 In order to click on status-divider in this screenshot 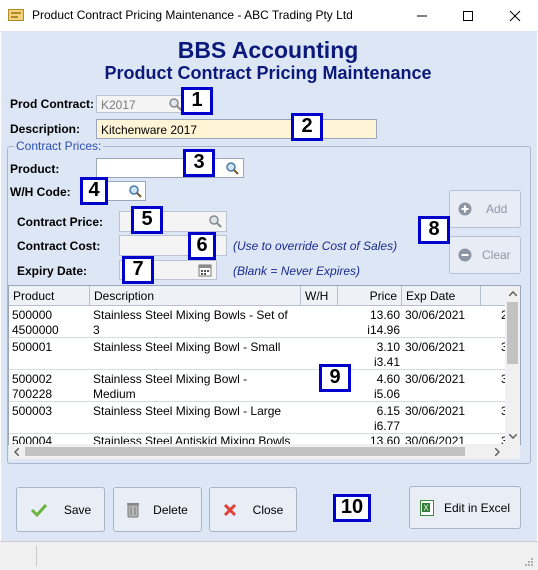, I will do `click(36, 556)`.